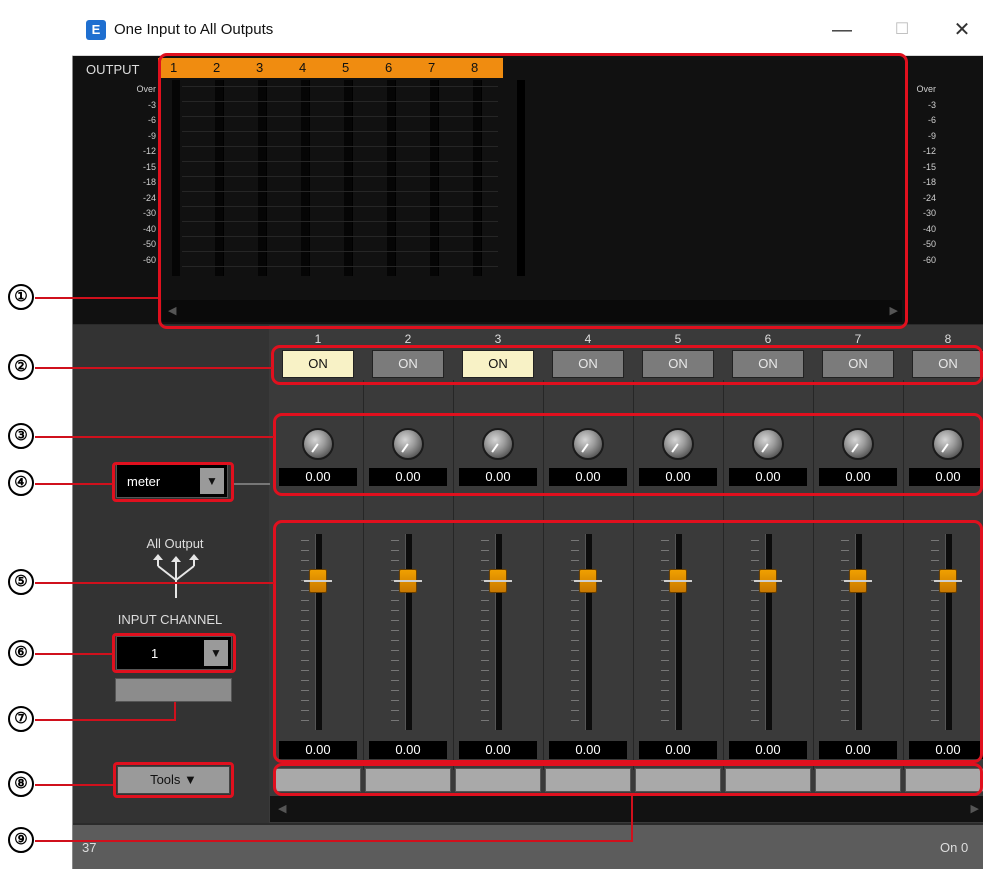  I want to click on strip-number: 2, so click(408, 339).